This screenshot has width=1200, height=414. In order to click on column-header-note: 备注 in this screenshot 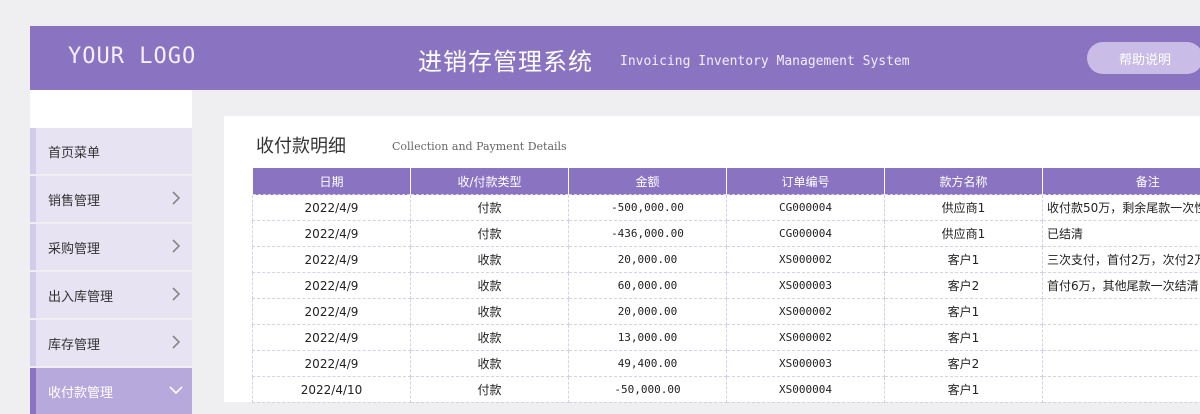, I will do `click(1121, 181)`.